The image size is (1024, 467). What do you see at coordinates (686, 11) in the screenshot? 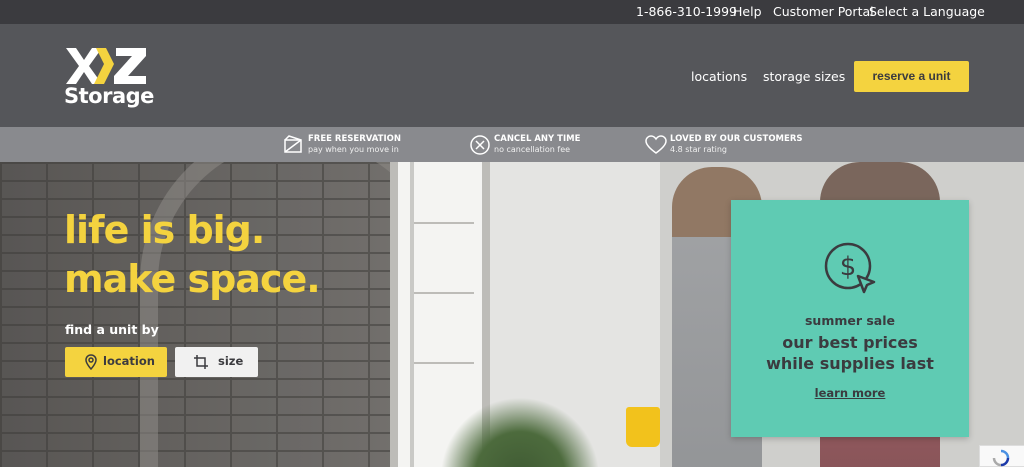
I see `phone-link: 1-866-310-1999` at bounding box center [686, 11].